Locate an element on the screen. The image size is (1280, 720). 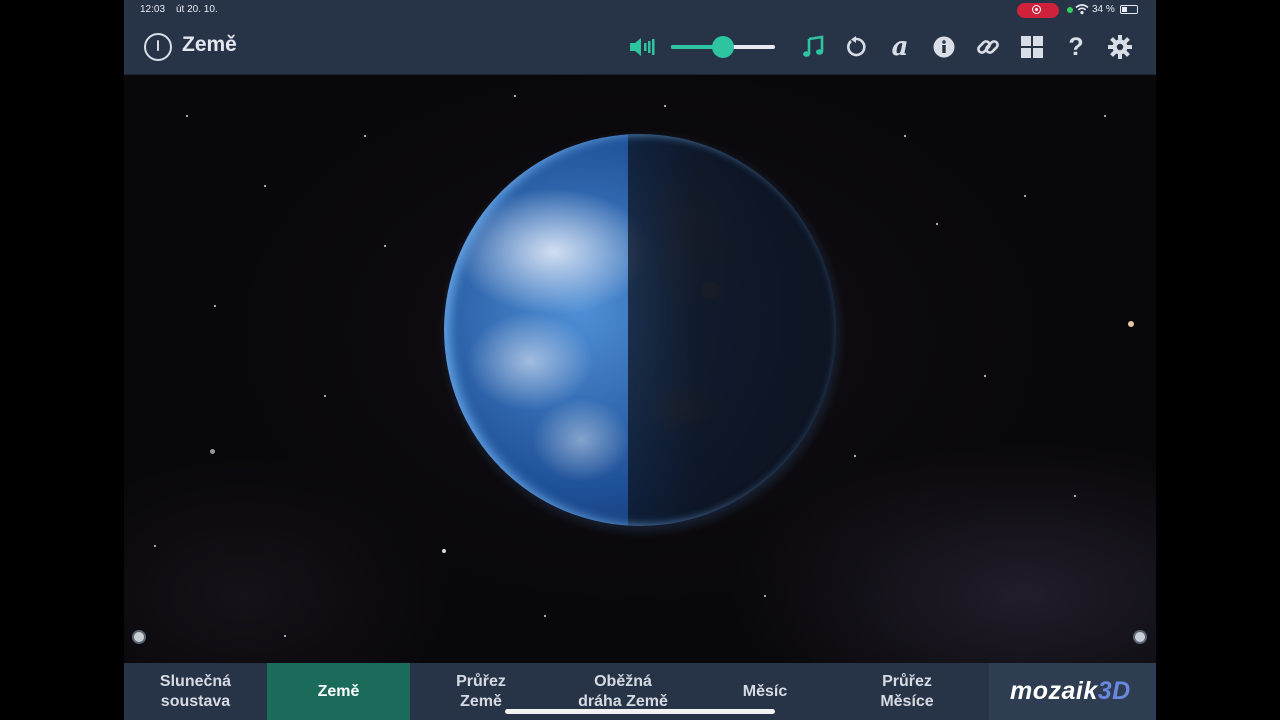
tab-zeme: Země is located at coordinates (338, 691).